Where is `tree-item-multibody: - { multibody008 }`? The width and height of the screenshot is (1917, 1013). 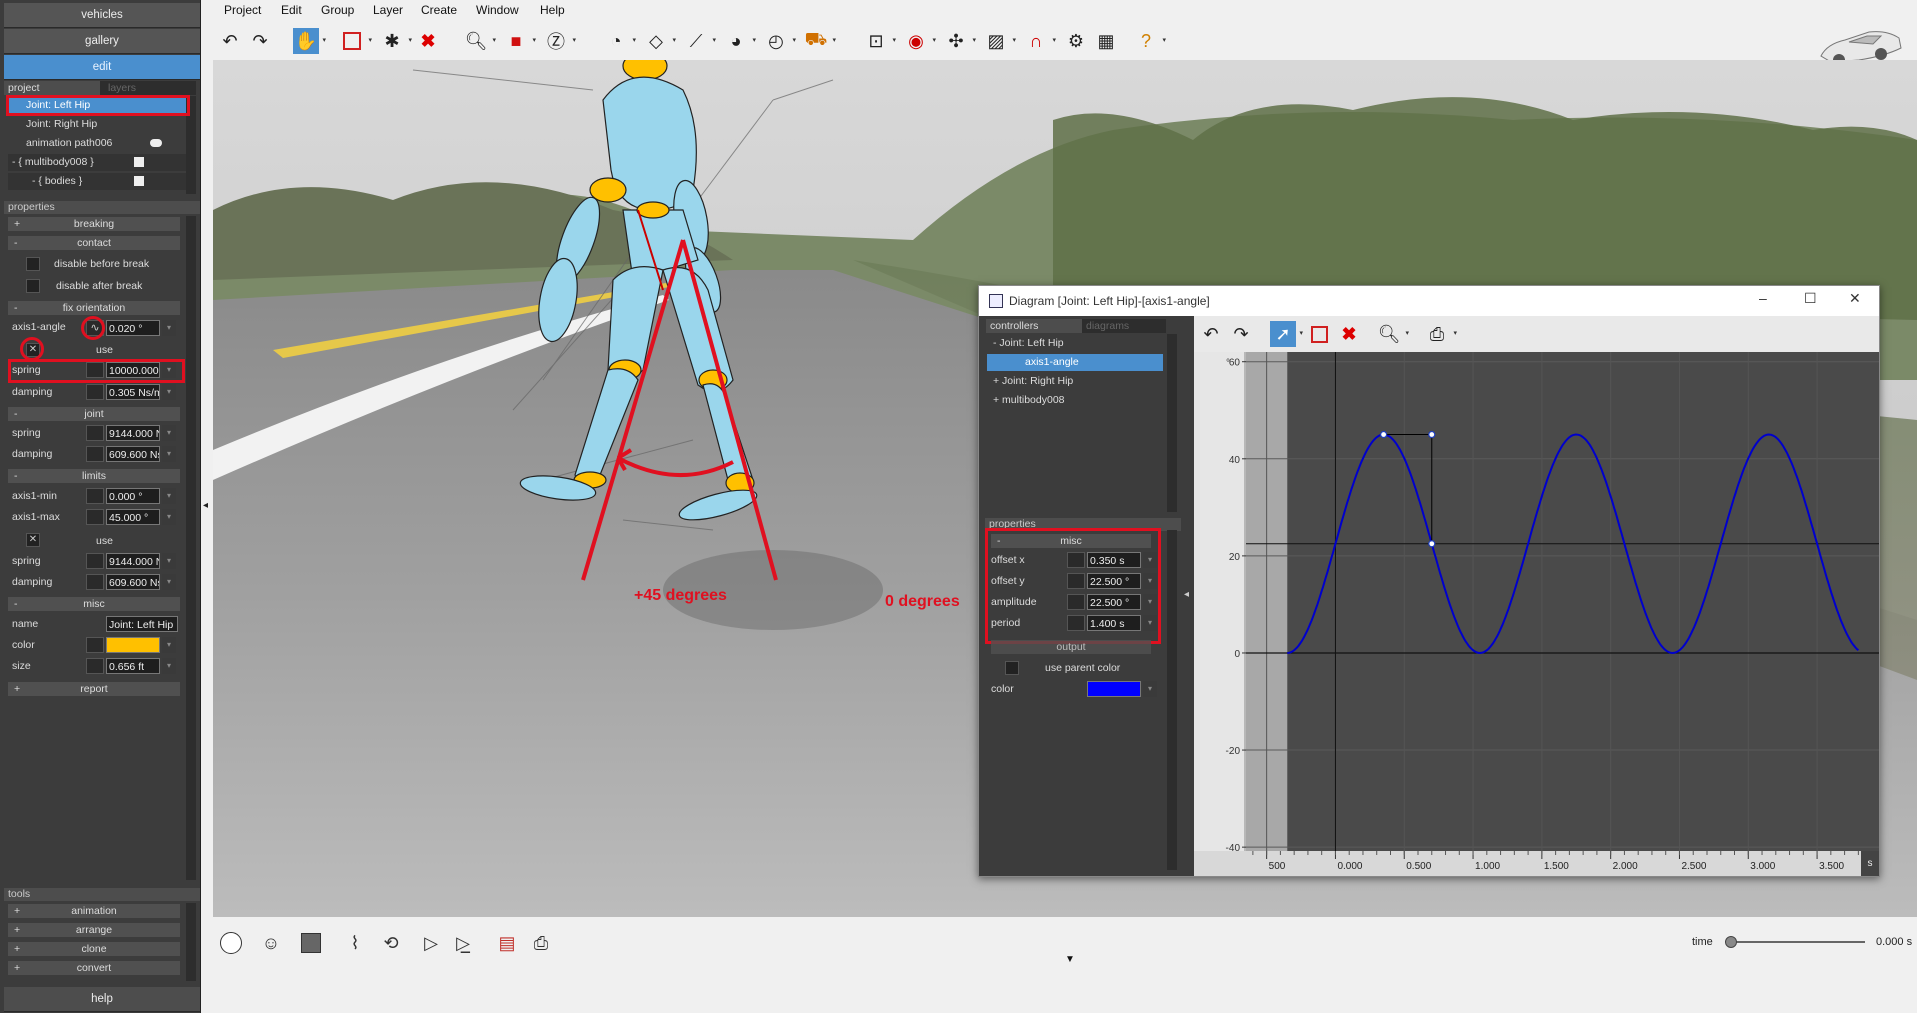 tree-item-multibody: - { multibody008 } is located at coordinates (98, 162).